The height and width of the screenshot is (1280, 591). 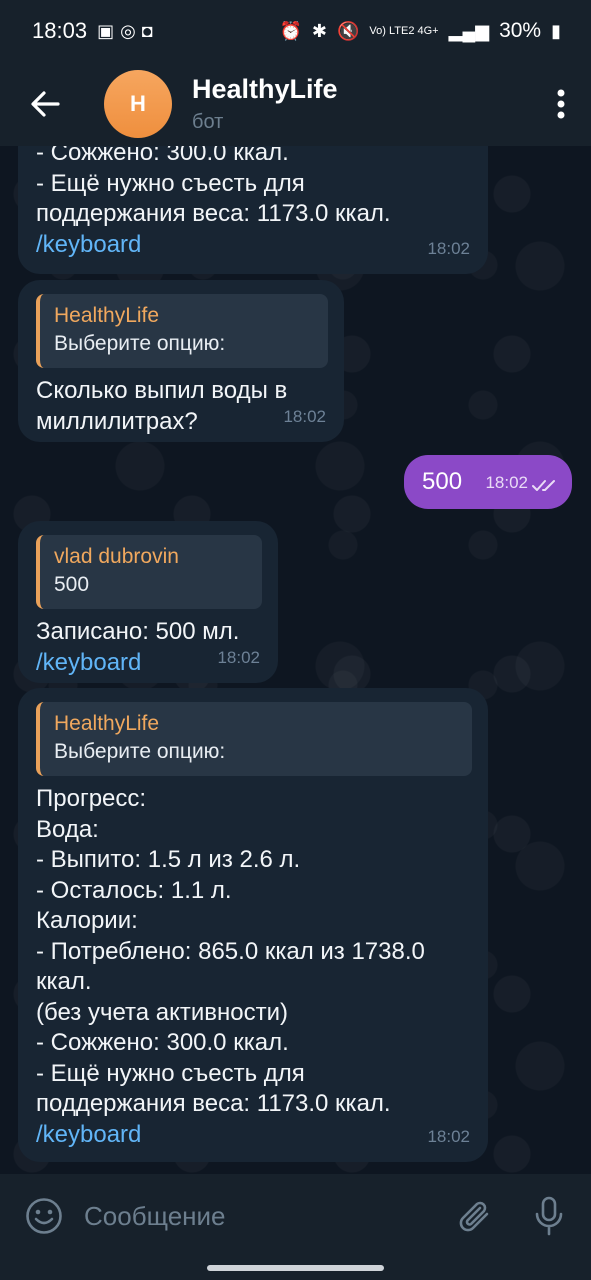 What do you see at coordinates (543, 485) in the screenshot?
I see `double-check-icon` at bounding box center [543, 485].